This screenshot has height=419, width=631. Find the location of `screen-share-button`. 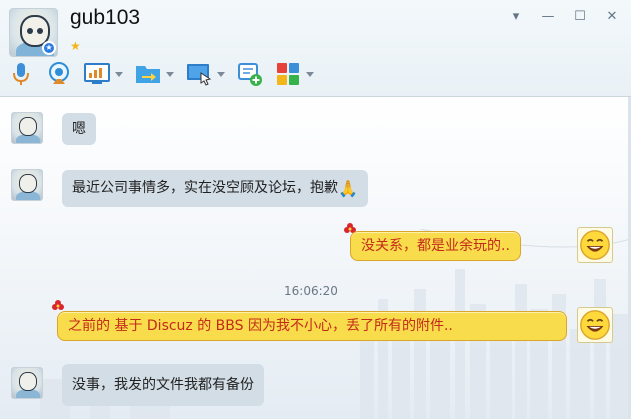

screen-share-button is located at coordinates (205, 74).